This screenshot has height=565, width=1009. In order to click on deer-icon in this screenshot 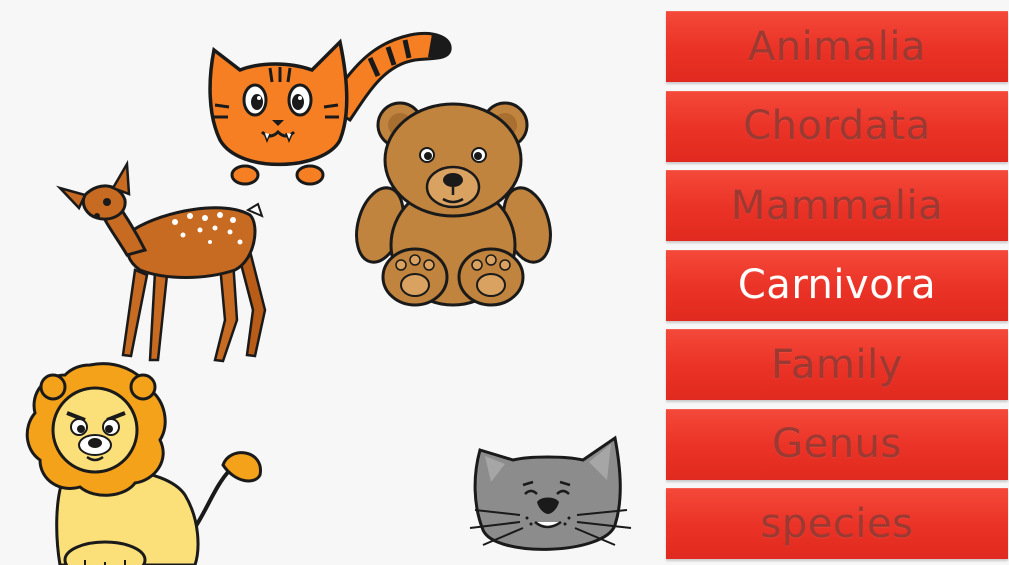, I will do `click(165, 264)`.